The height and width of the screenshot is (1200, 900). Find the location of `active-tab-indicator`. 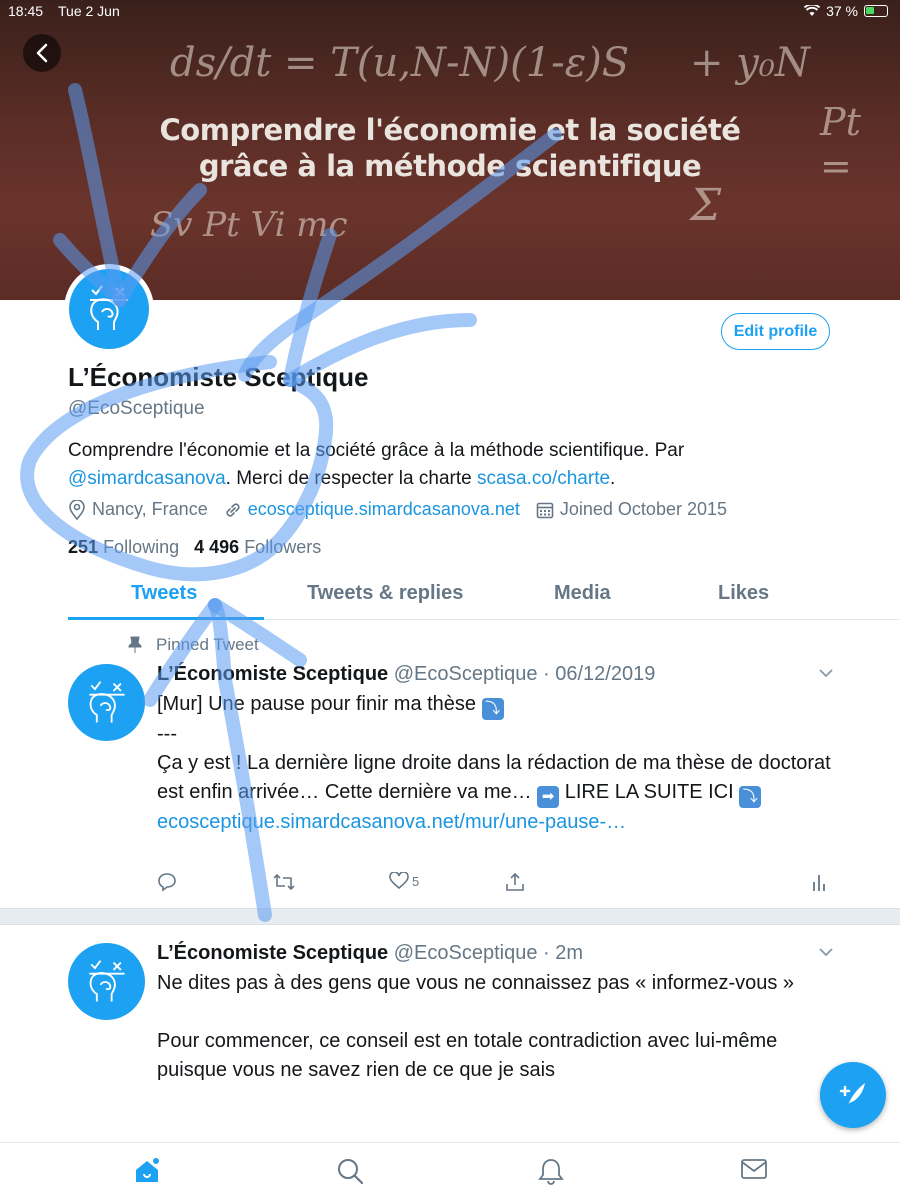

active-tab-indicator is located at coordinates (166, 618).